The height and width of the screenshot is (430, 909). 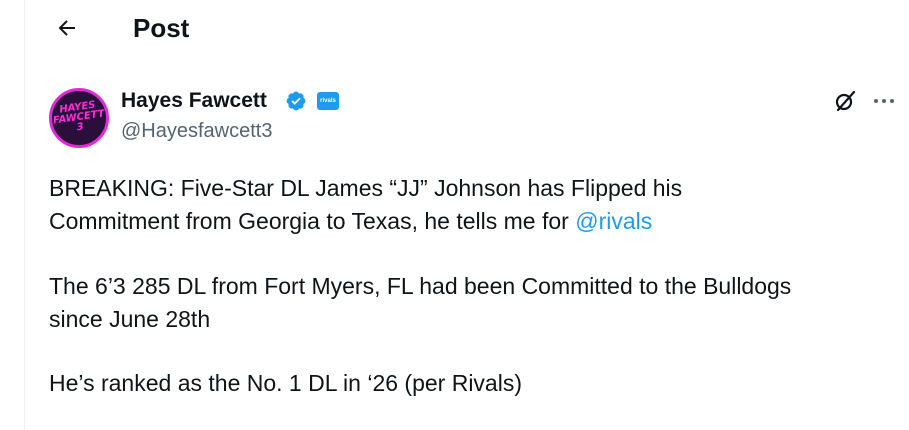 I want to click on grok-icon, so click(x=845, y=101).